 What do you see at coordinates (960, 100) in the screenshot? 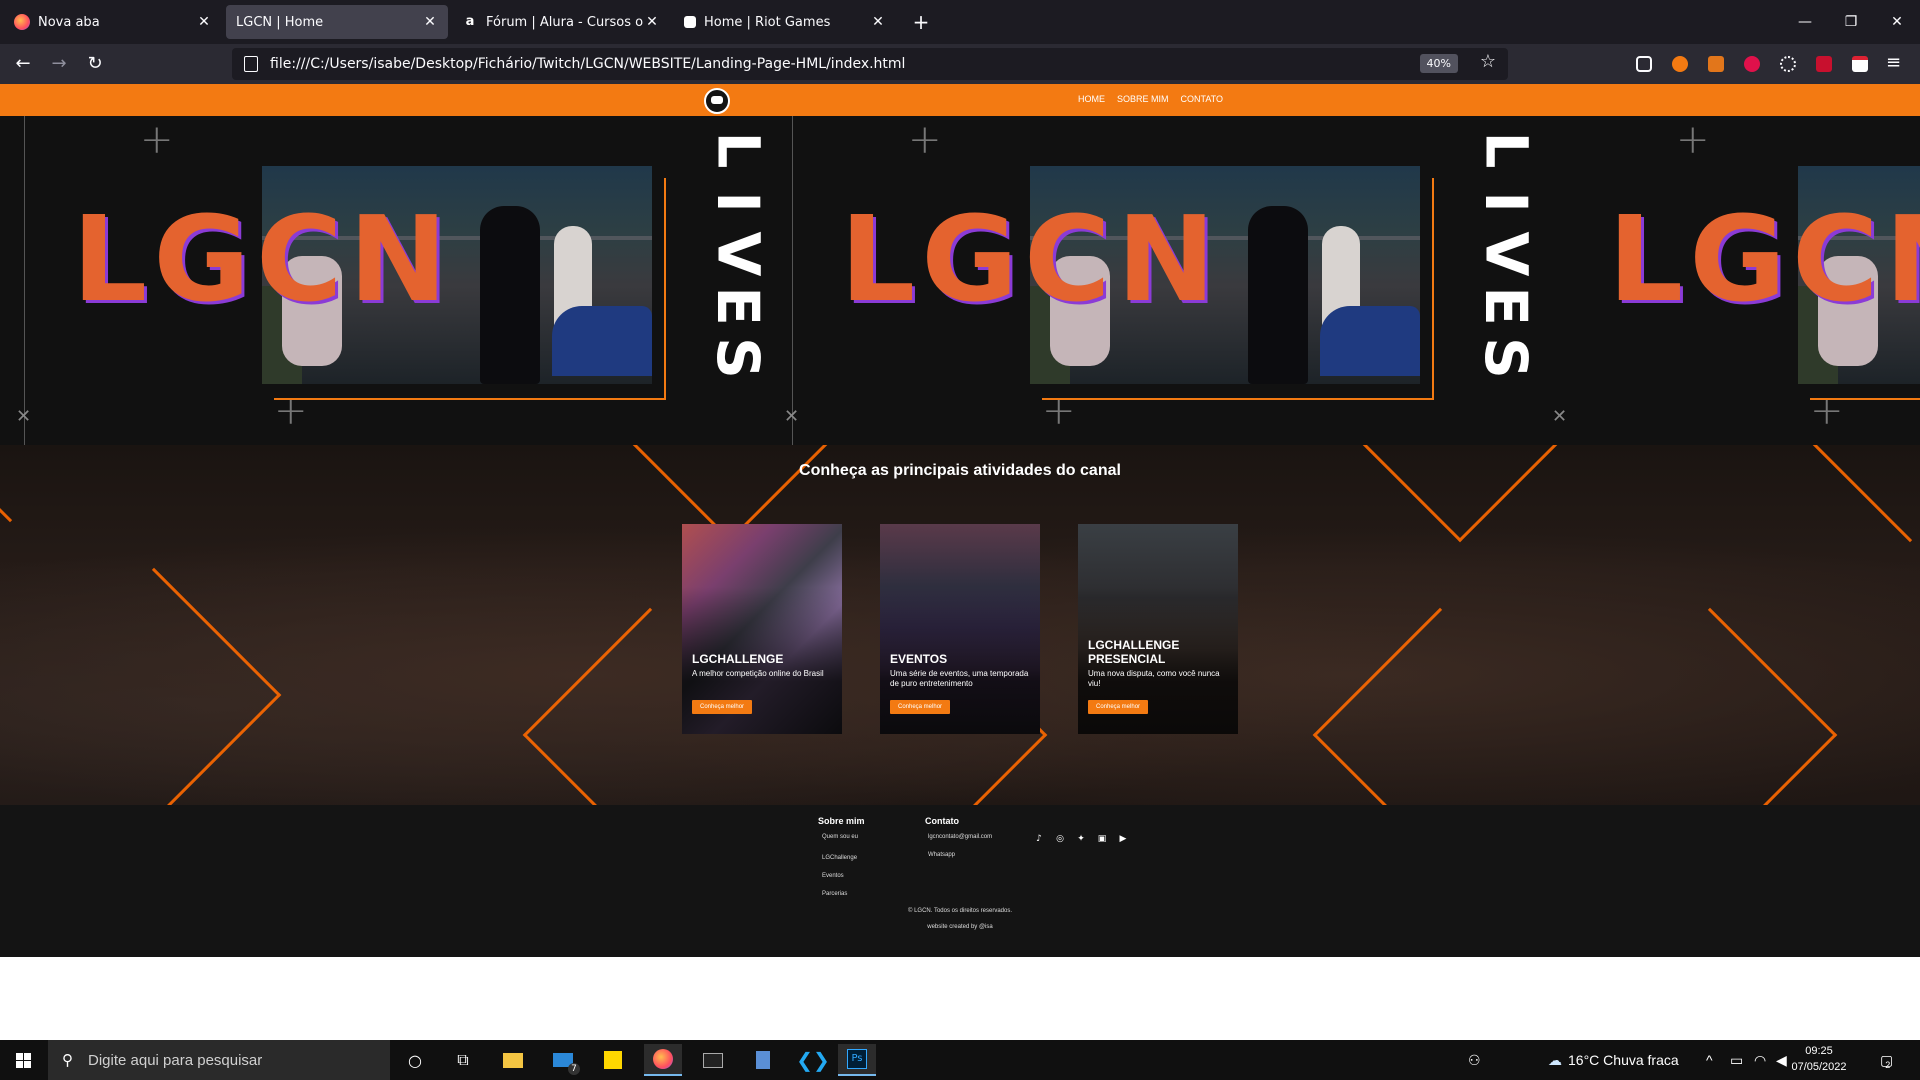
I see `site-header: HOME SOBRE MIM CONTATO` at bounding box center [960, 100].